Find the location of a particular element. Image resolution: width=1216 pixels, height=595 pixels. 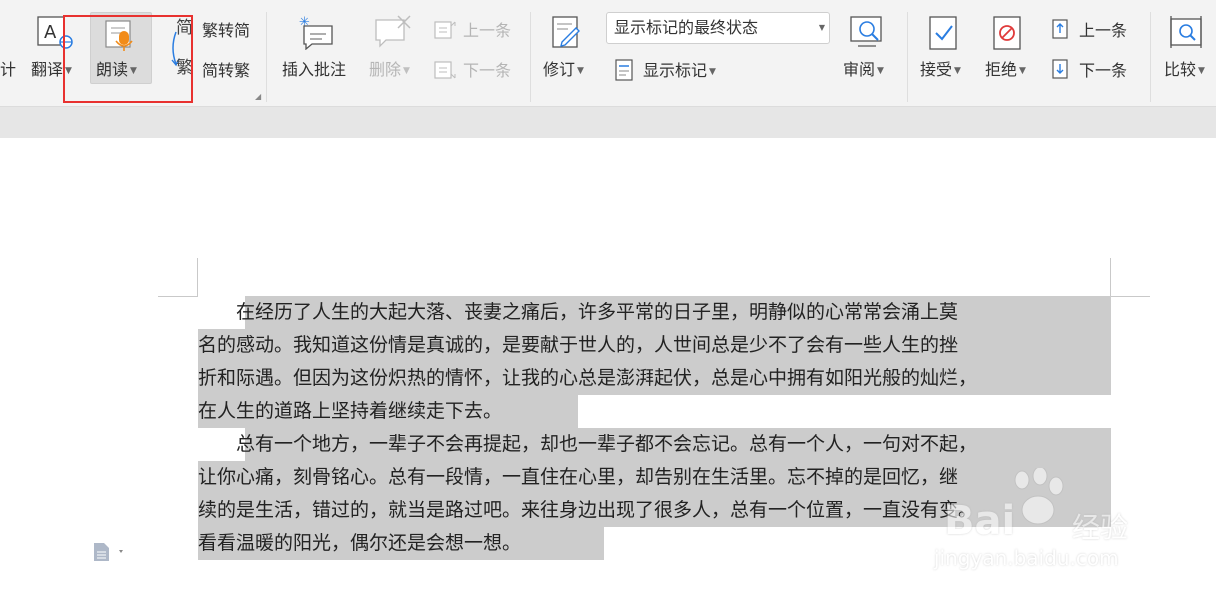

paragraph-line: 在人生的道路上坚持着继续走下去。 is located at coordinates (350, 411).